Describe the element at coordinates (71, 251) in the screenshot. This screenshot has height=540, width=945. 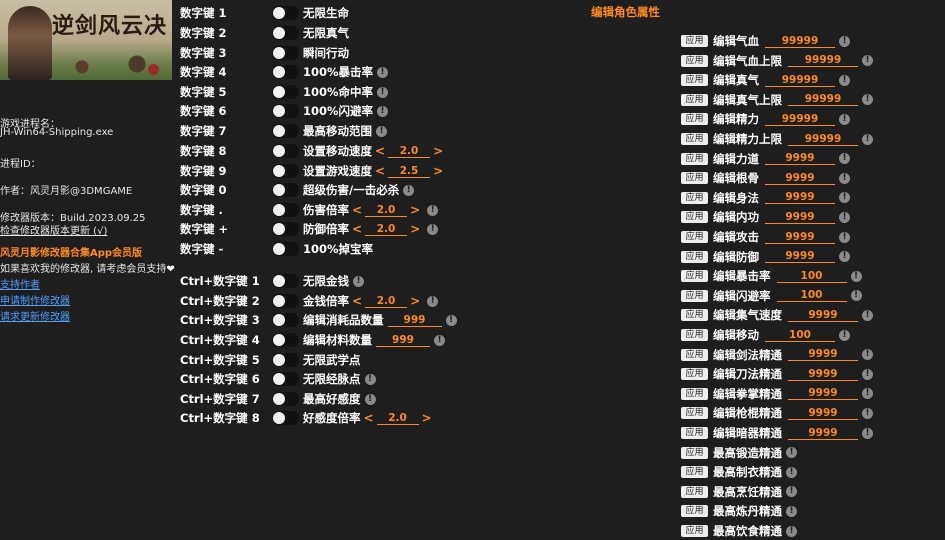
I see `promo-link: 风灵月影修改器合集App会员版` at that location.